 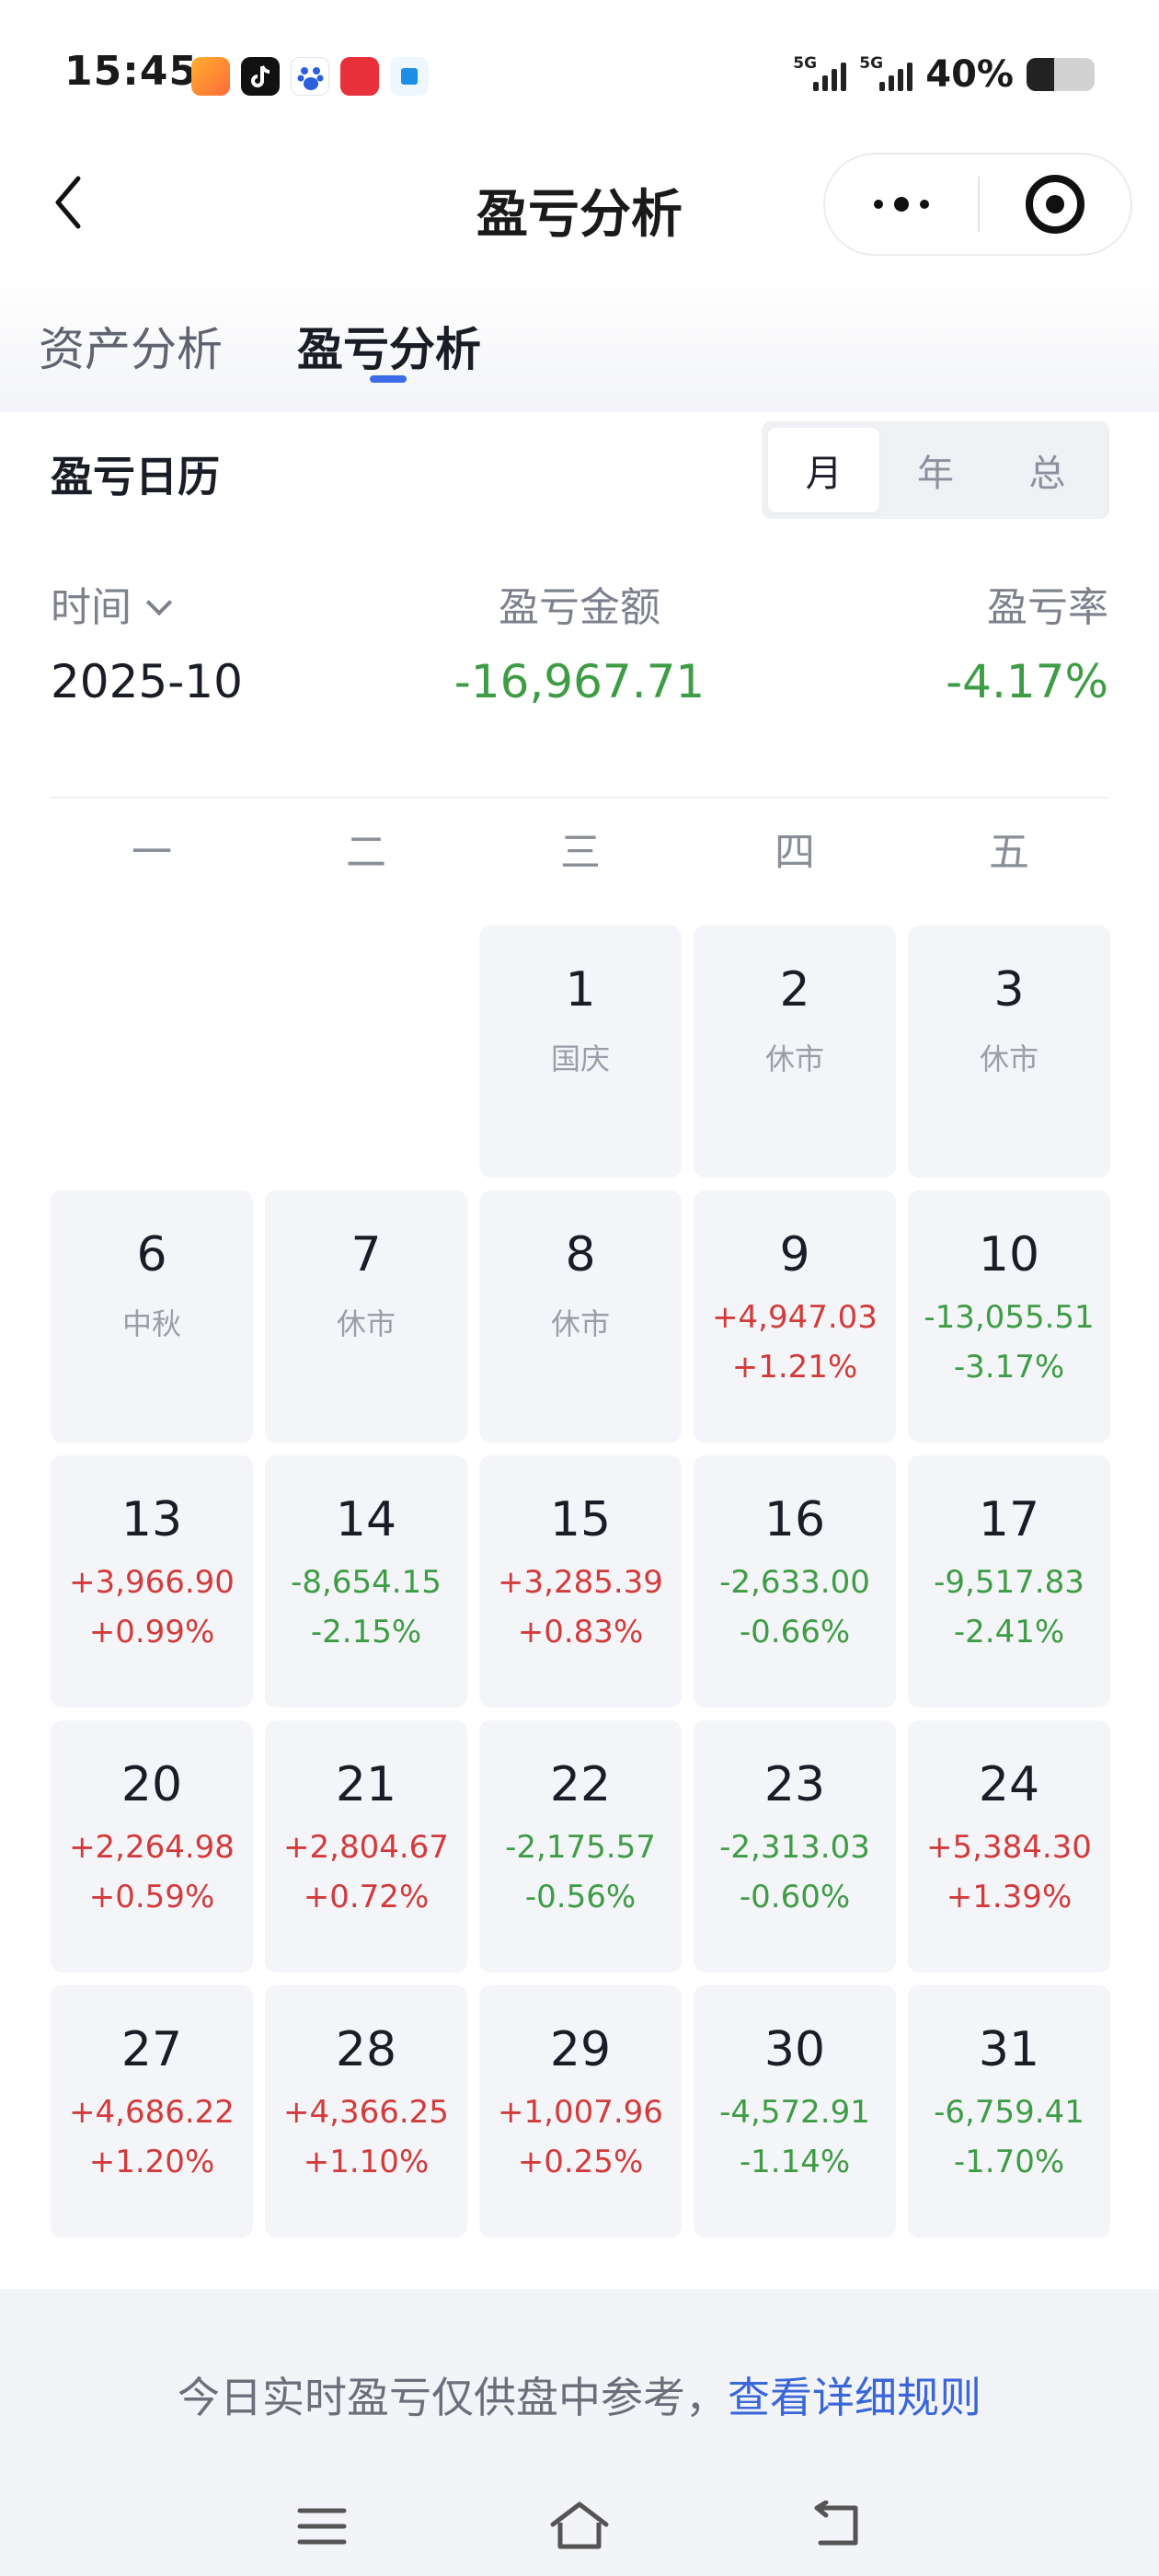 What do you see at coordinates (135, 476) in the screenshot?
I see `section-title: 盈亏日历` at bounding box center [135, 476].